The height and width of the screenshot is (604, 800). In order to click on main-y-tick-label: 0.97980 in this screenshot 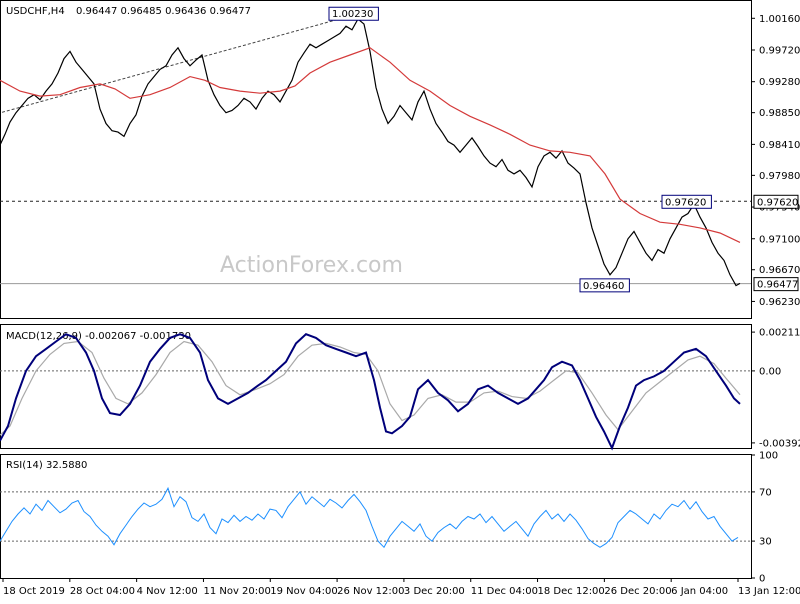, I will do `click(779, 176)`.